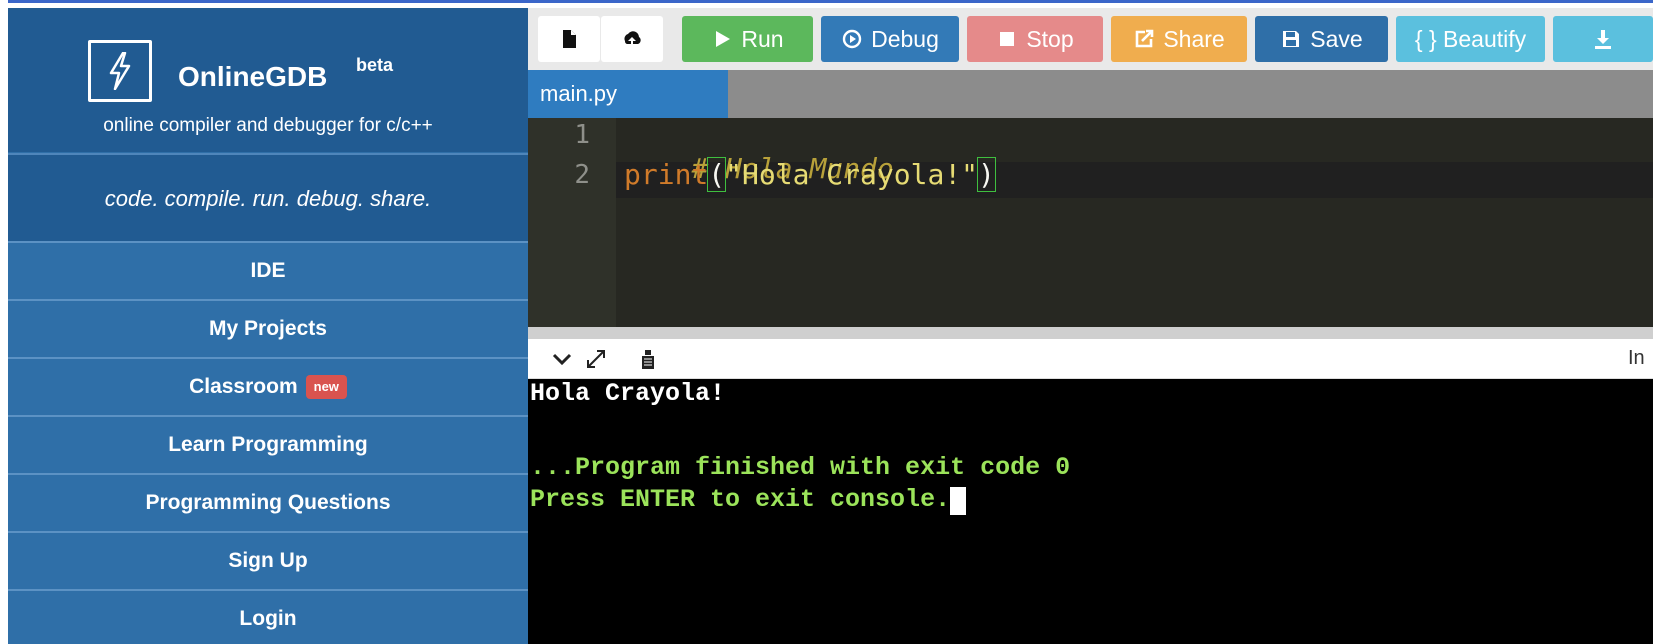  Describe the element at coordinates (1050, 38) in the screenshot. I see `stop-label: Stop` at that location.